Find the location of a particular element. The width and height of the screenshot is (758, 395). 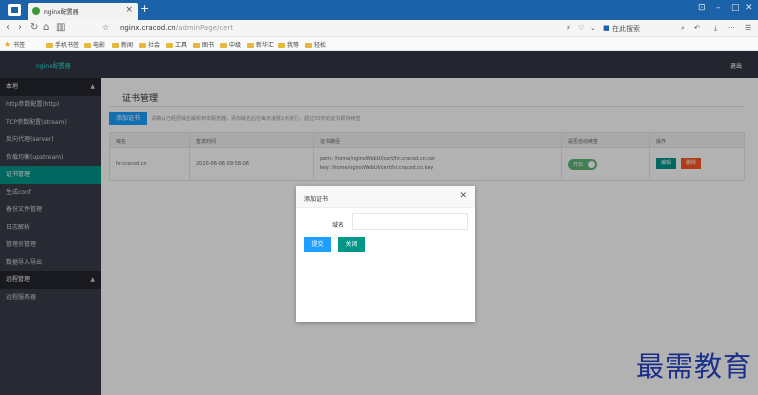

url-field: nginx.cracod.cn/adminPage/cert is located at coordinates (176, 28).